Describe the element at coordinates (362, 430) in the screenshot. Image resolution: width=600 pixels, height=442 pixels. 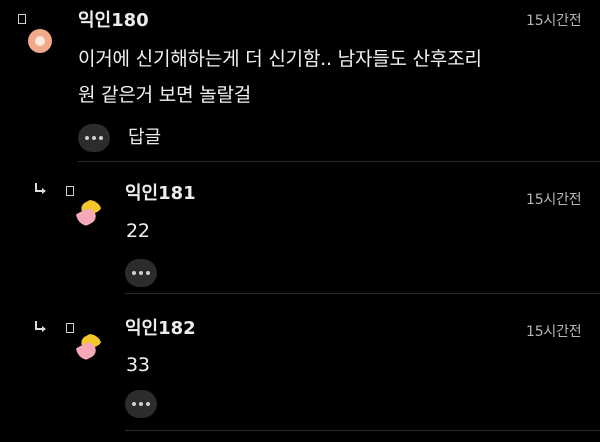
I see `divider` at that location.